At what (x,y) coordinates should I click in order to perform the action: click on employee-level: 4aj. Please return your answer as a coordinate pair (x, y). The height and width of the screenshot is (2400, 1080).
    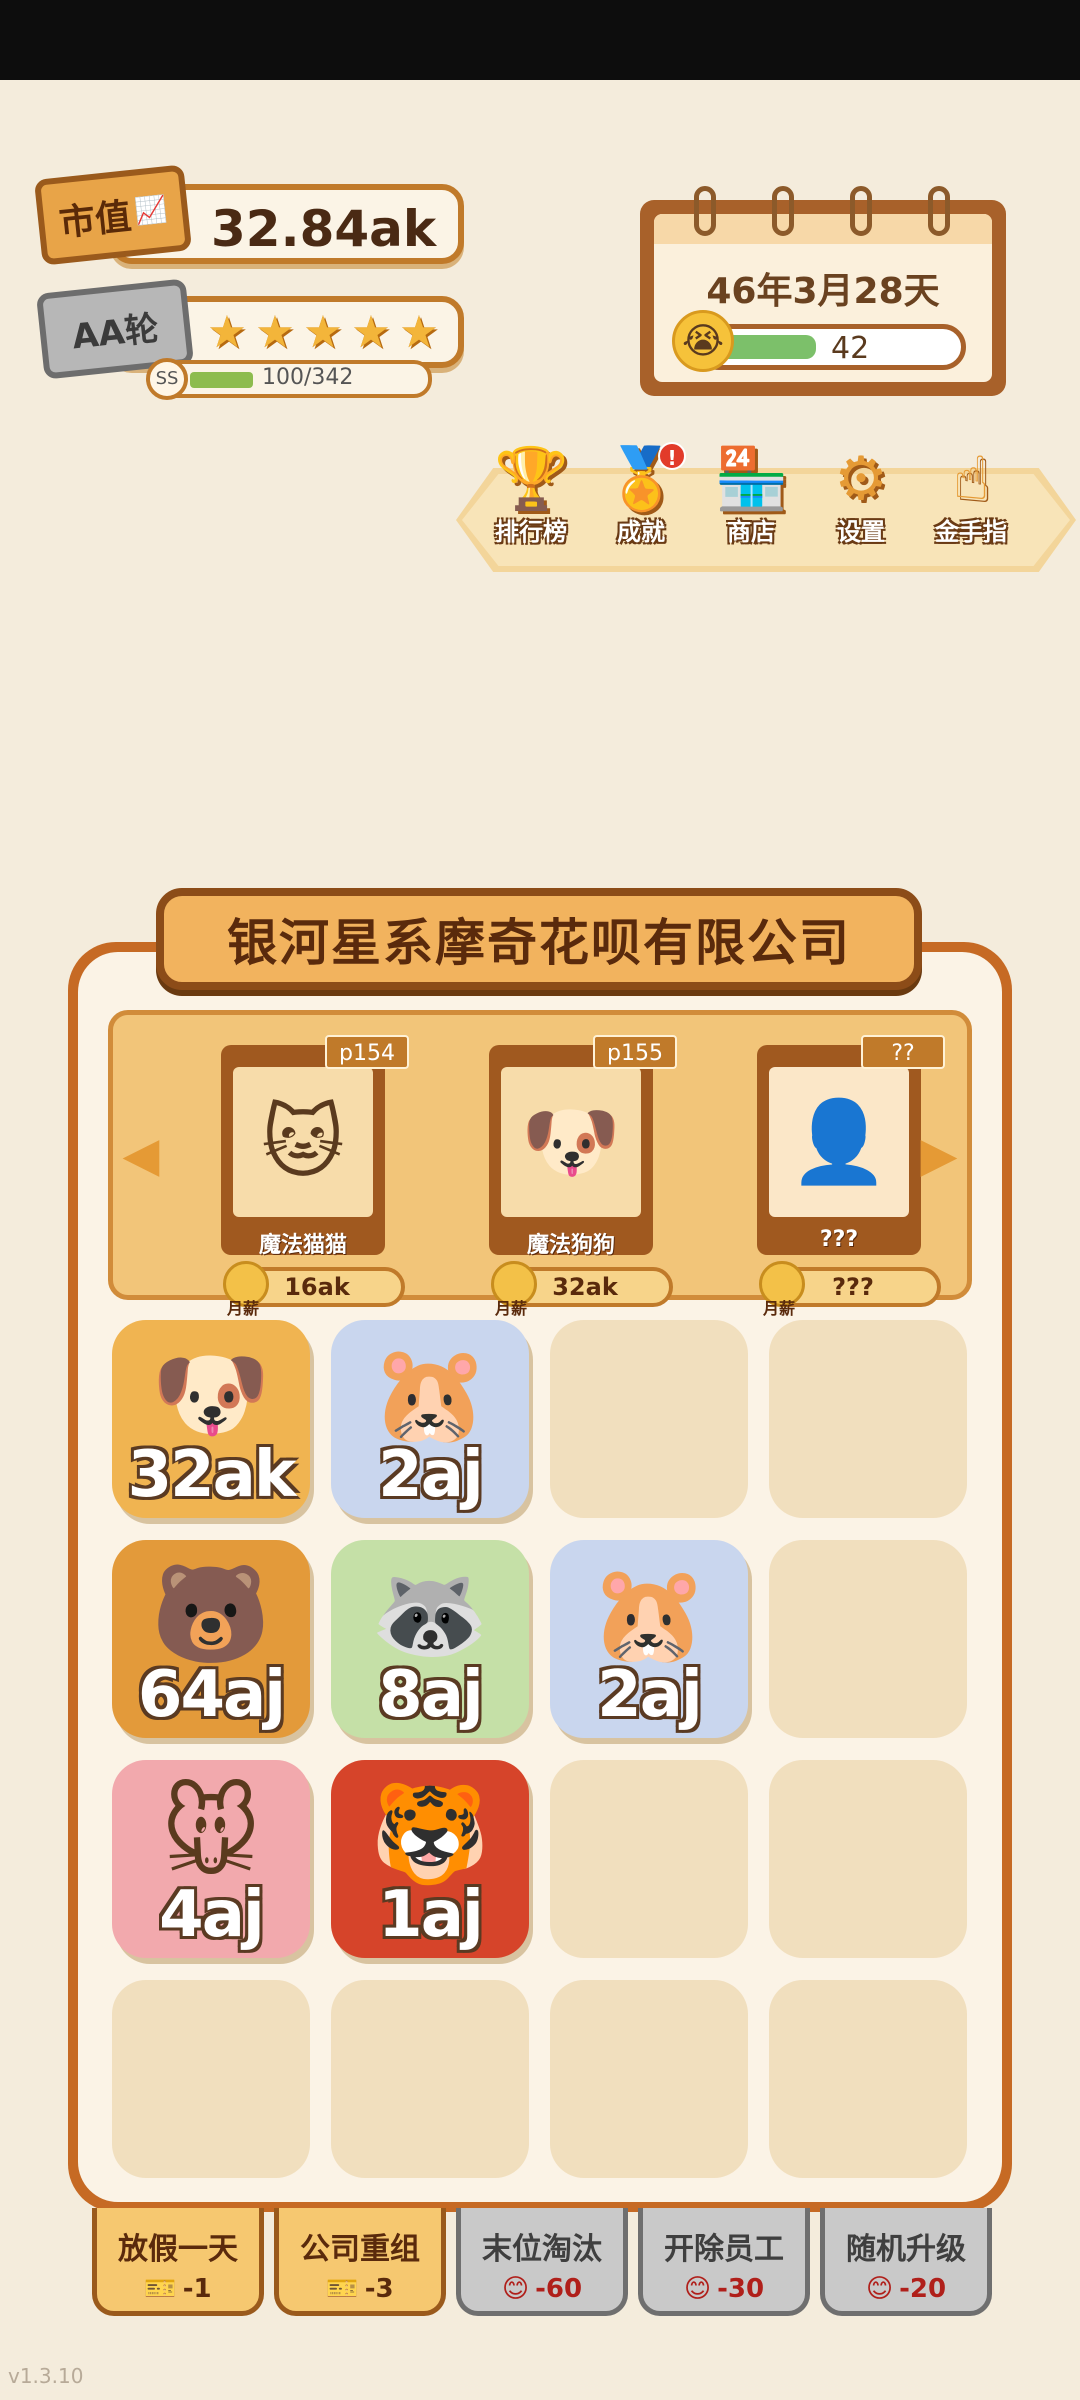
    Looking at the image, I should click on (212, 1915).